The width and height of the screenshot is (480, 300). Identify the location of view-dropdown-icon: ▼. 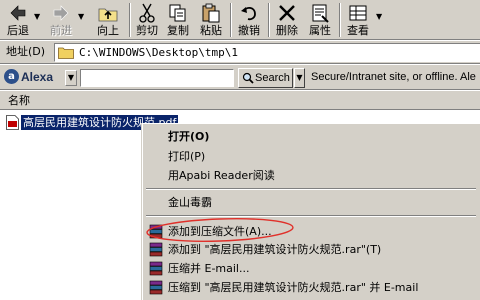
(380, 17).